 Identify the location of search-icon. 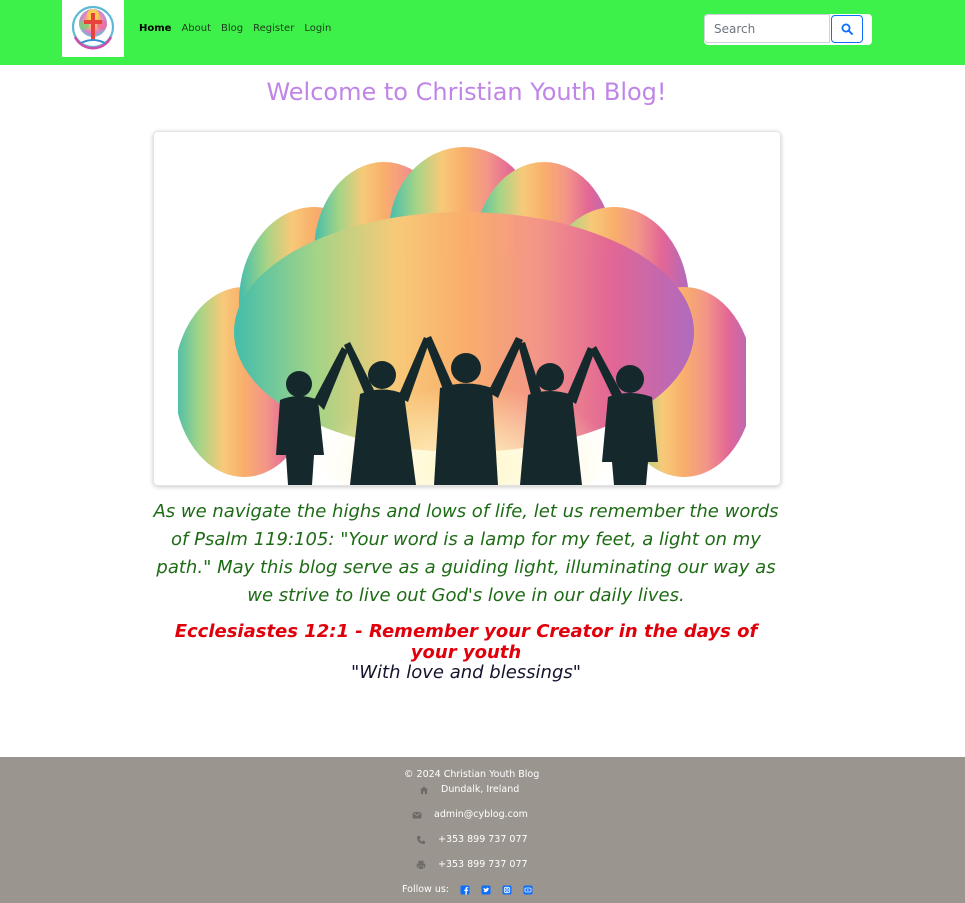
(847, 29).